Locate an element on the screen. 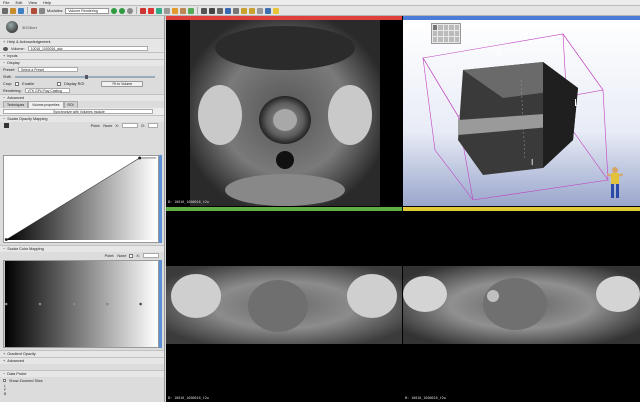  data-icon is located at coordinates (143, 10).